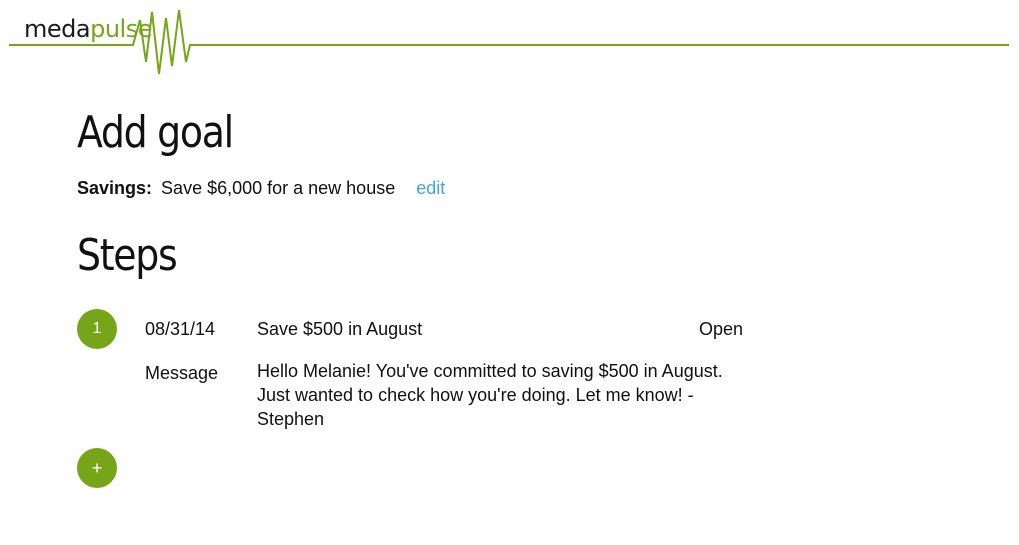  I want to click on step-number-badge: 1, so click(97, 329).